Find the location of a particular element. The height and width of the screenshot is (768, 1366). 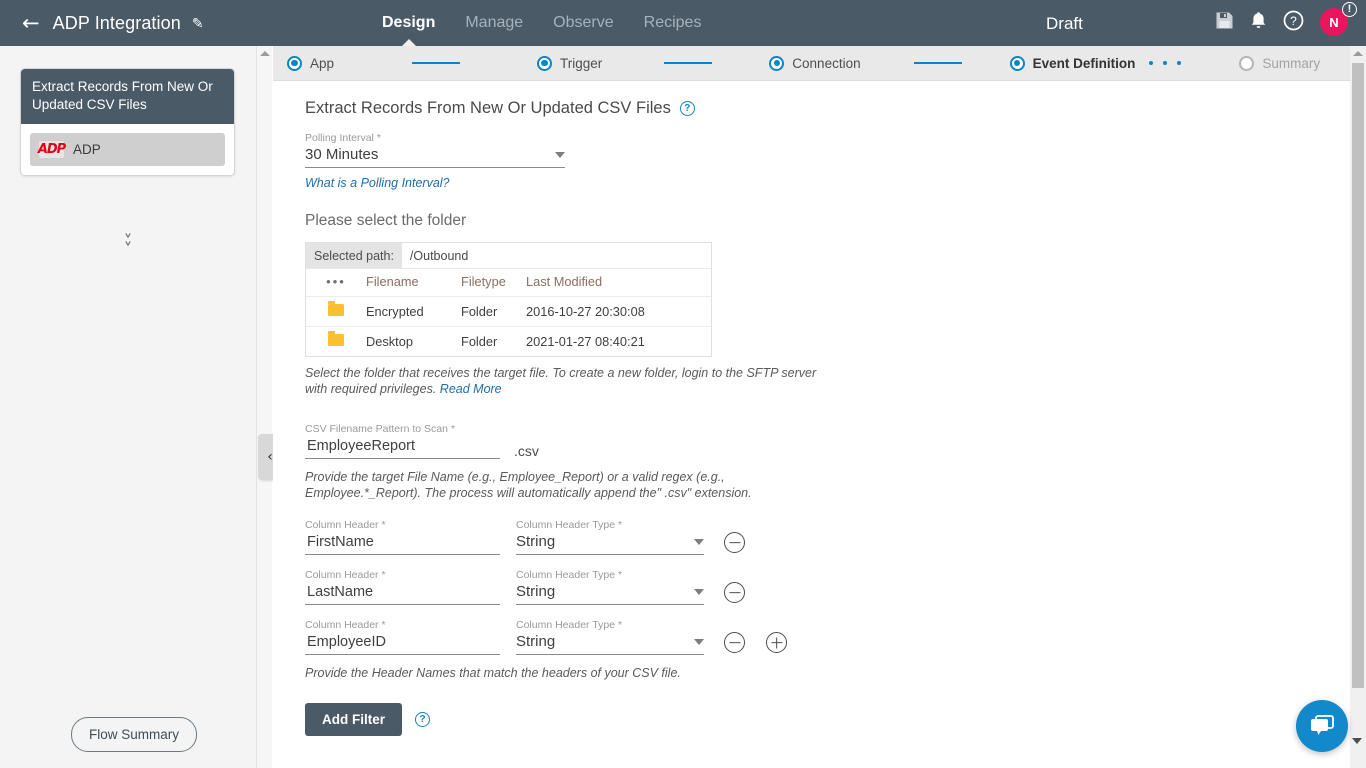

cell-filetype: Folder is located at coordinates (479, 341).